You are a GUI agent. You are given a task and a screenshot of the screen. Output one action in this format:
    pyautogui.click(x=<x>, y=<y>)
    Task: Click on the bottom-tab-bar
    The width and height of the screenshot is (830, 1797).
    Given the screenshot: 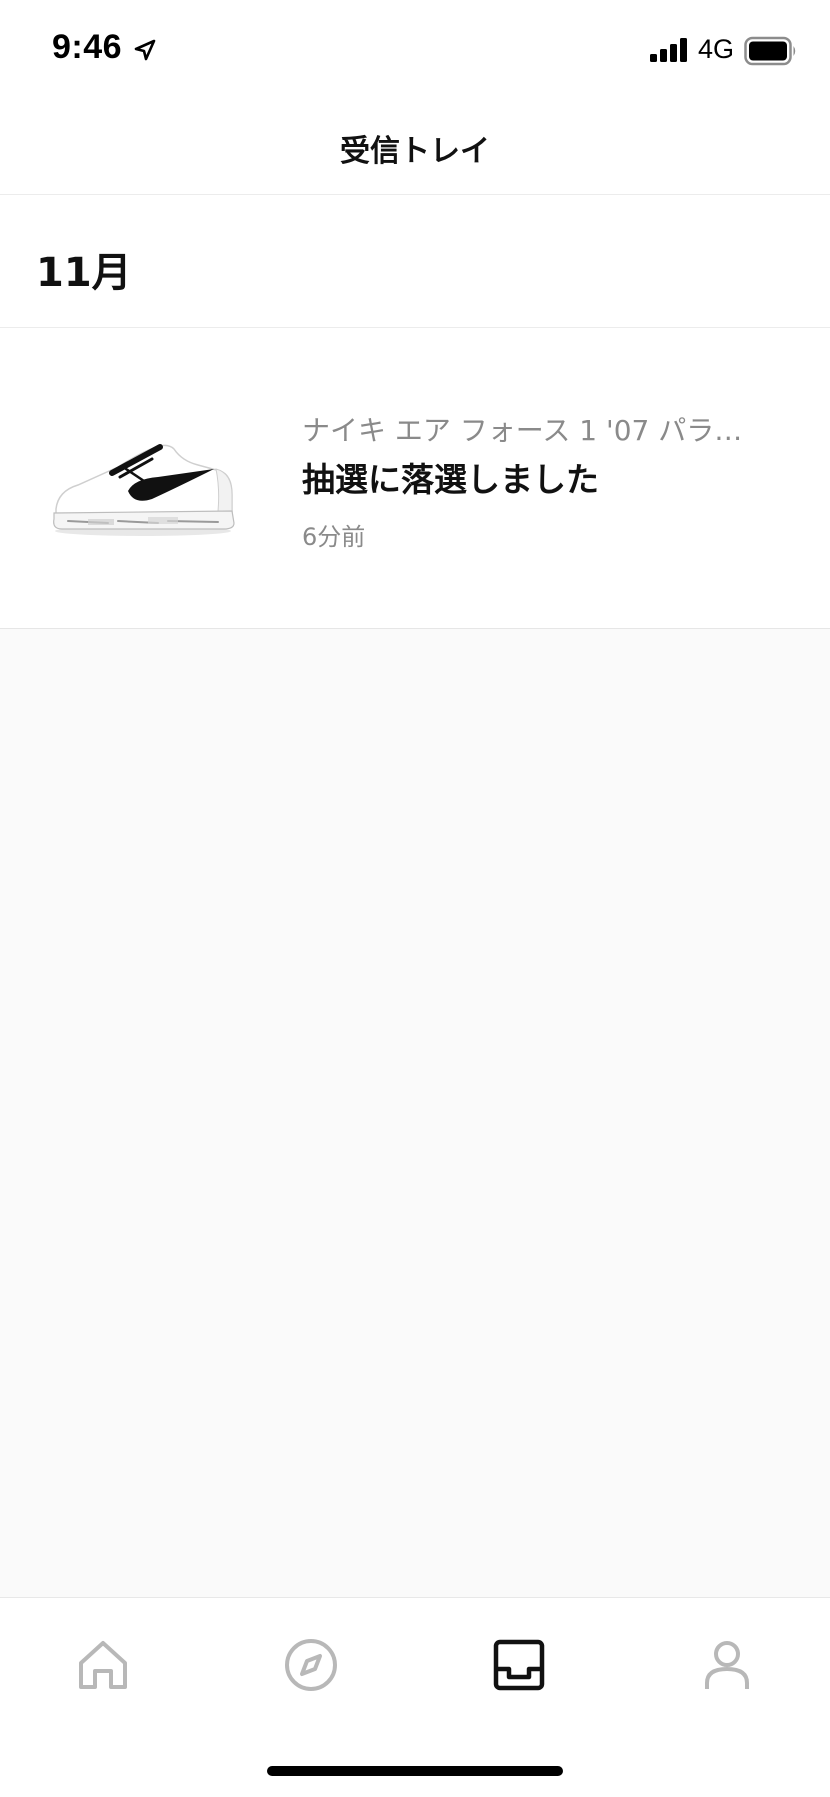 What is the action you would take?
    pyautogui.click(x=415, y=1697)
    